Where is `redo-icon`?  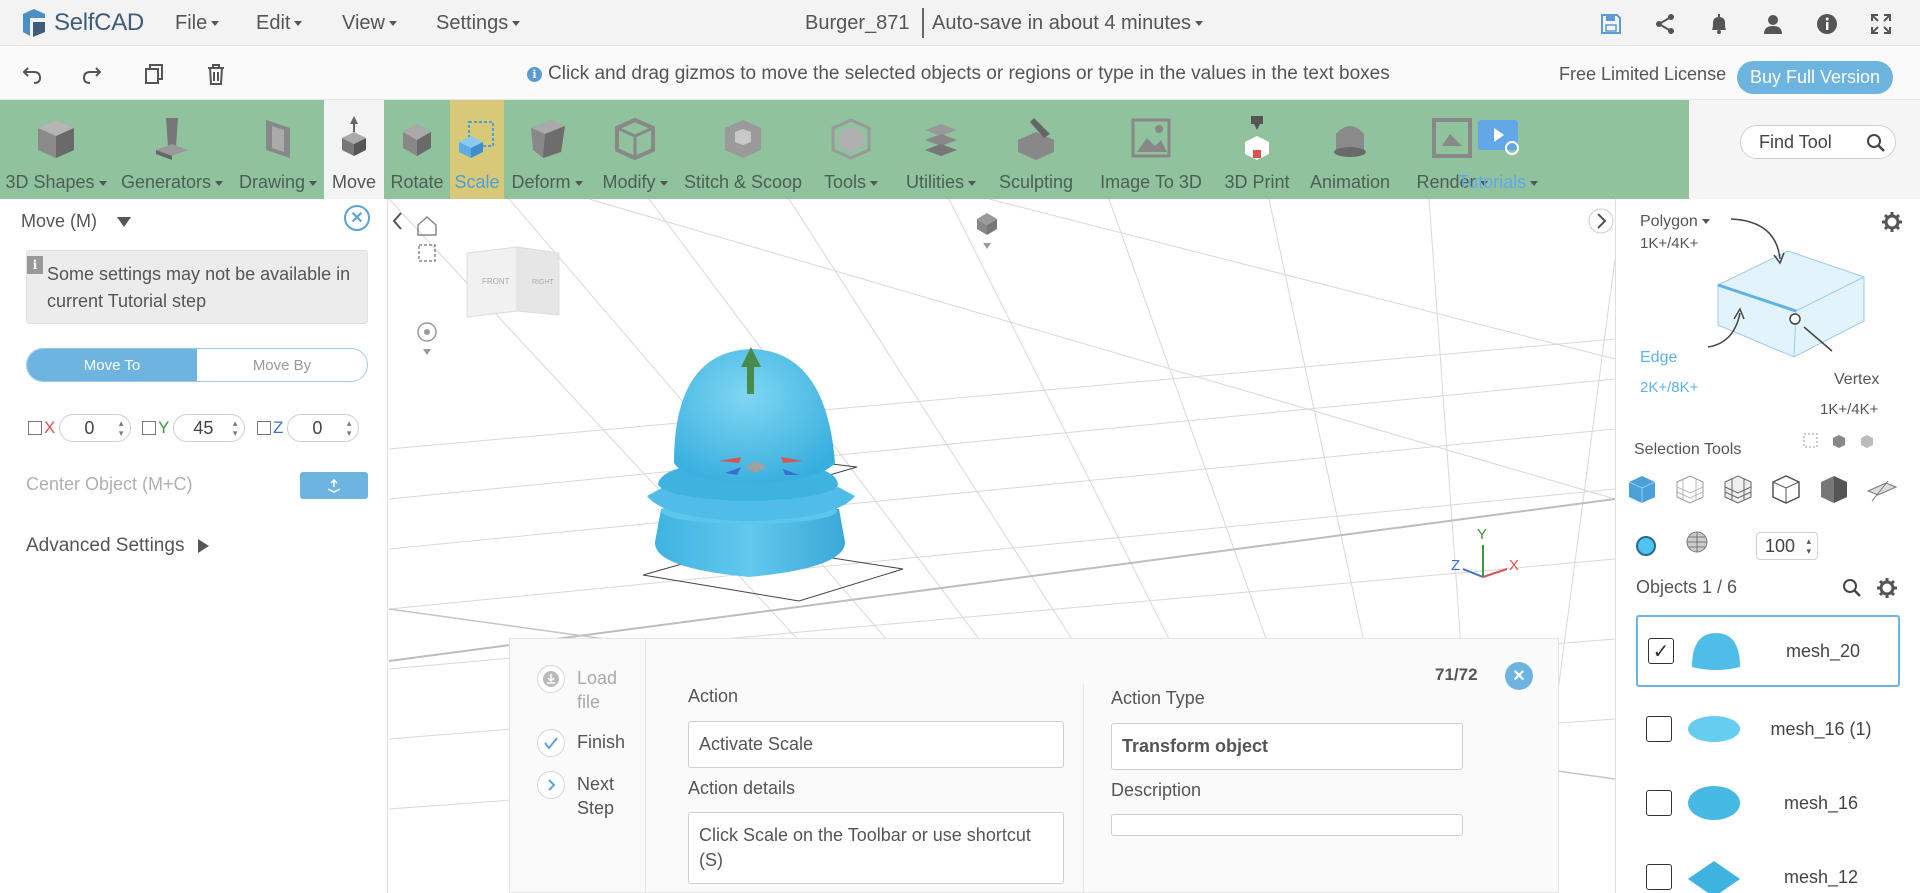 redo-icon is located at coordinates (92, 74).